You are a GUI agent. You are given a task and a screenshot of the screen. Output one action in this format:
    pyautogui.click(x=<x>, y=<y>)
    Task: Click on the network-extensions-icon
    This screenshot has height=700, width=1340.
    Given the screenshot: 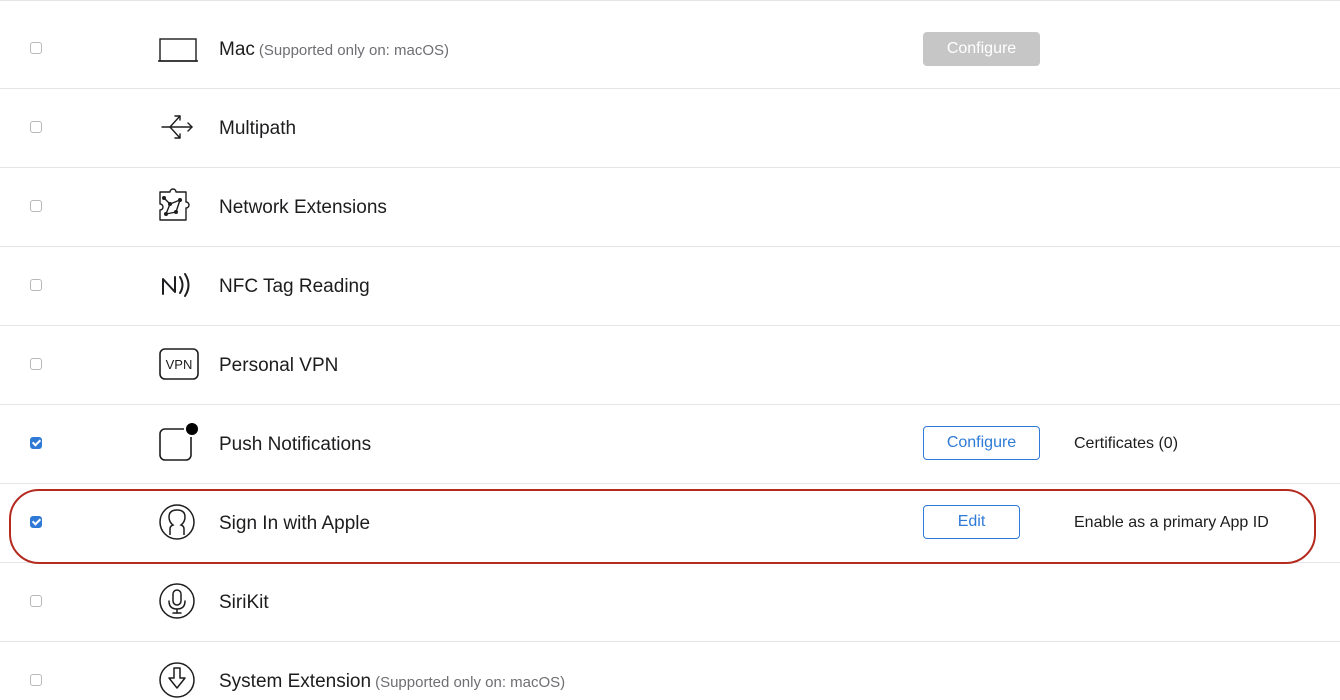 What is the action you would take?
    pyautogui.click(x=179, y=206)
    